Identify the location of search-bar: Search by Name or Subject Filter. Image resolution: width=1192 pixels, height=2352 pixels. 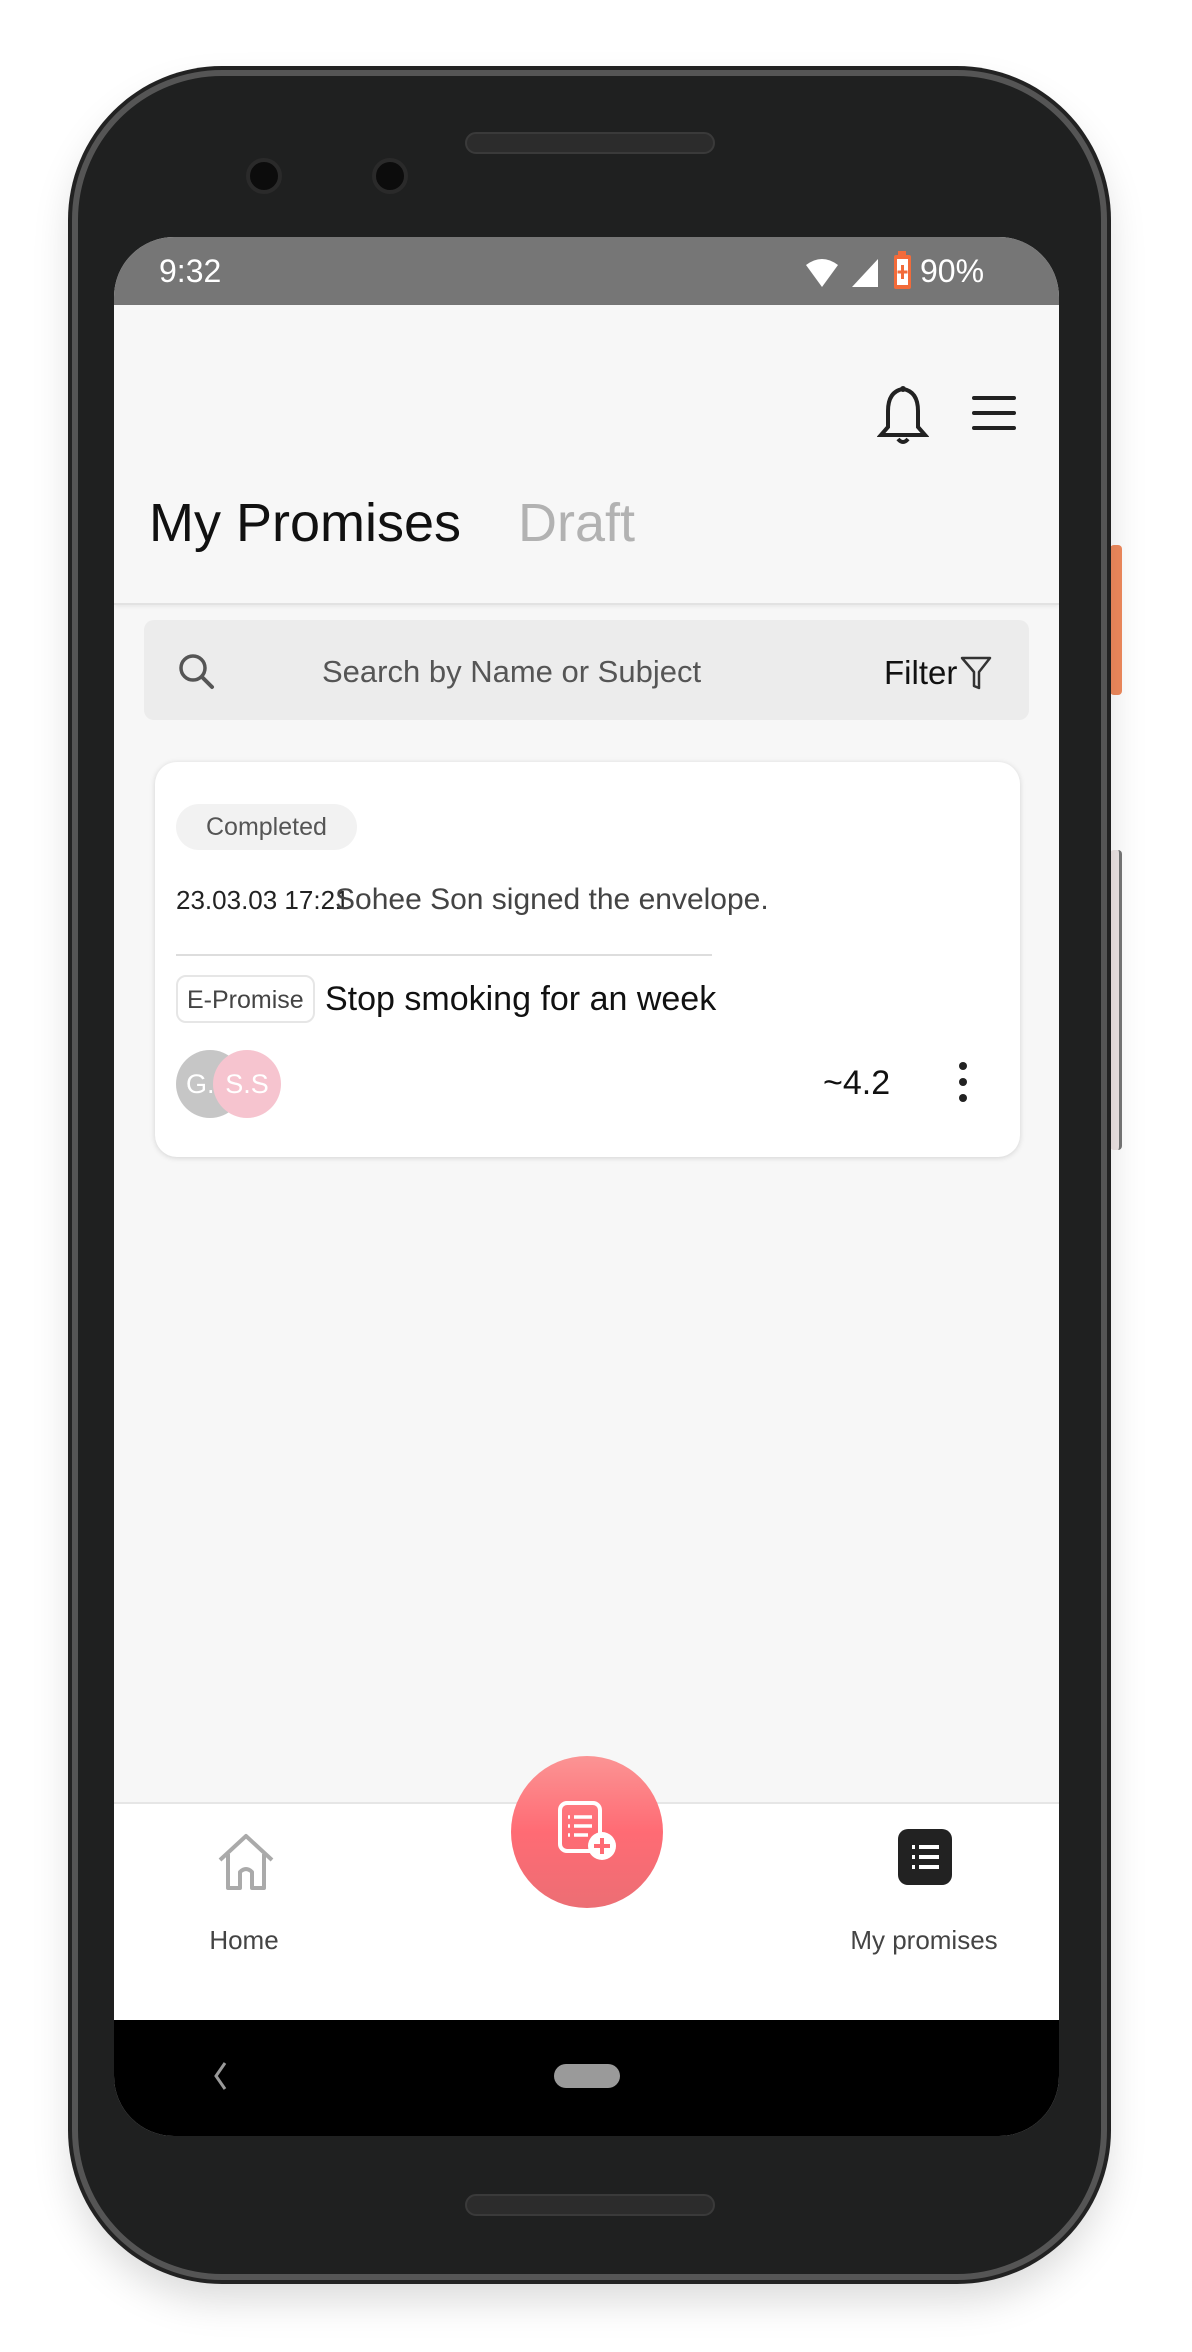
(586, 670).